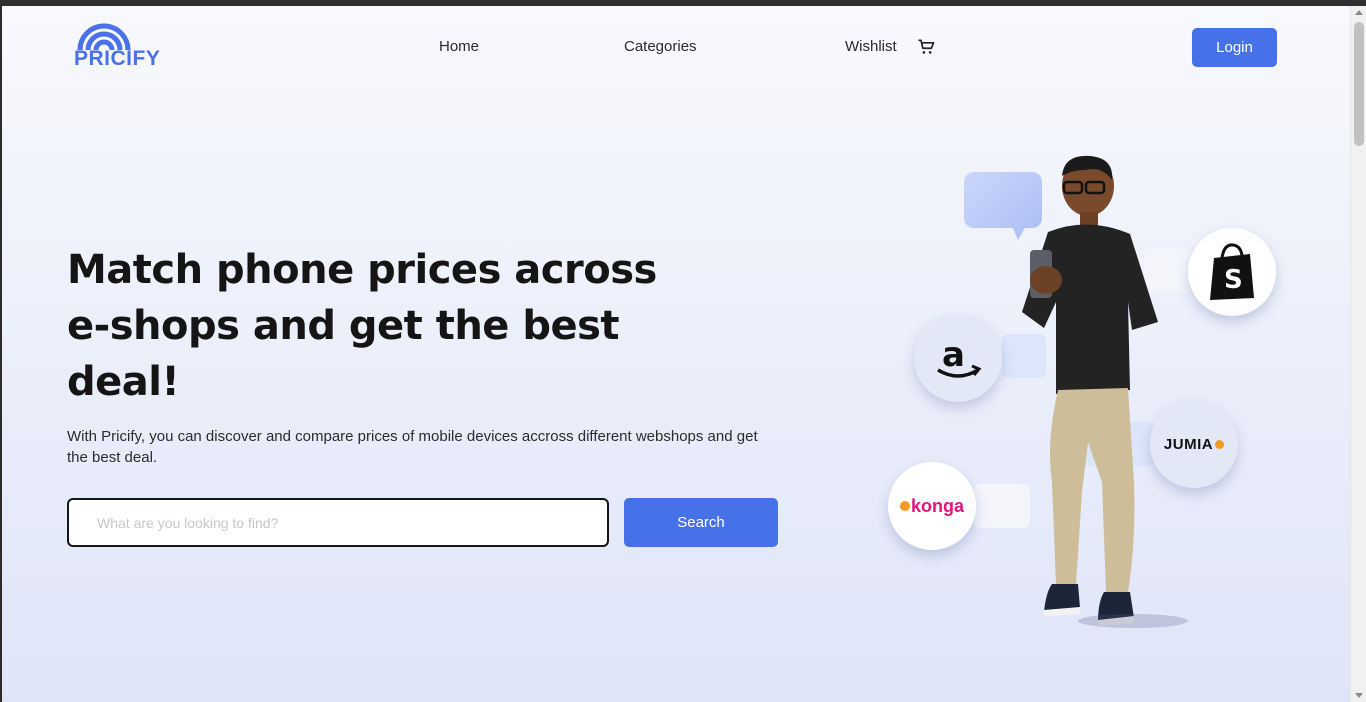  I want to click on nav-wishlist: Wishlist, so click(871, 46).